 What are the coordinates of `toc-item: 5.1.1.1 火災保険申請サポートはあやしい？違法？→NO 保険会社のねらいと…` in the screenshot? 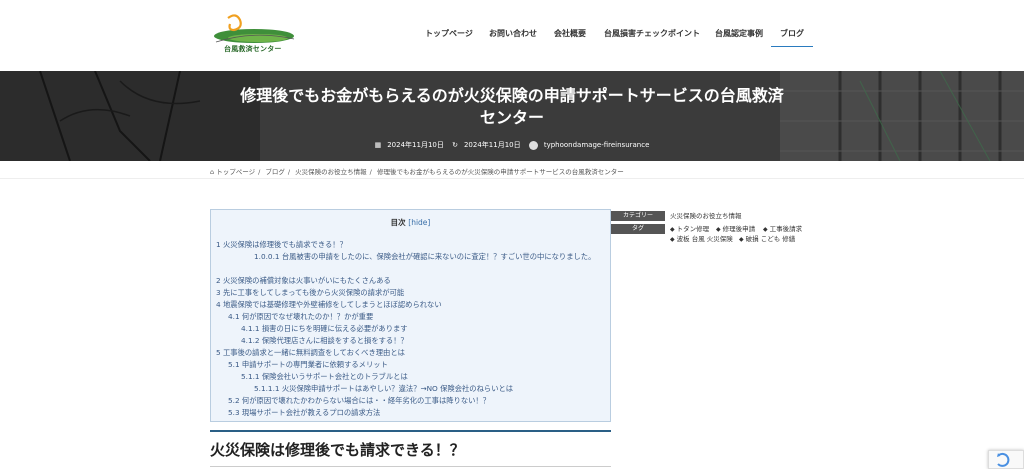 It's located at (383, 388).